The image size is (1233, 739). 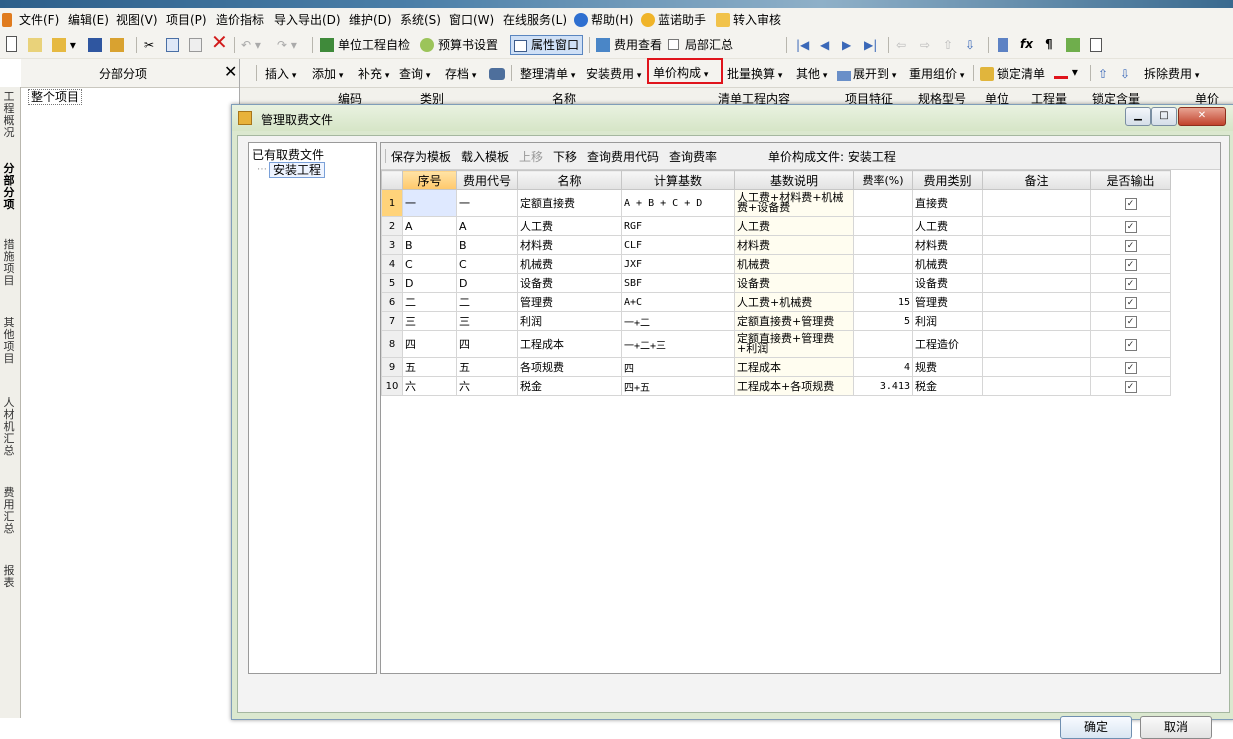 I want to click on unit-check-button: 单位工程自检, so click(x=365, y=45).